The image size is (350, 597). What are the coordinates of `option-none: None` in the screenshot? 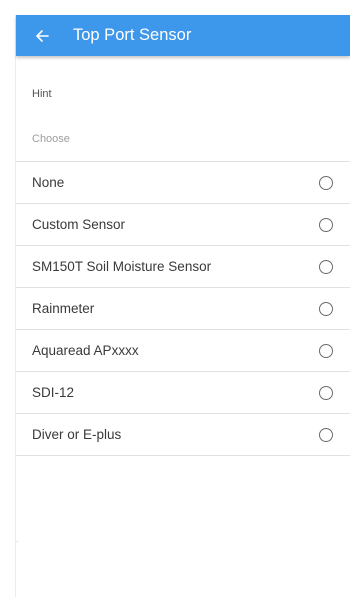 It's located at (183, 183).